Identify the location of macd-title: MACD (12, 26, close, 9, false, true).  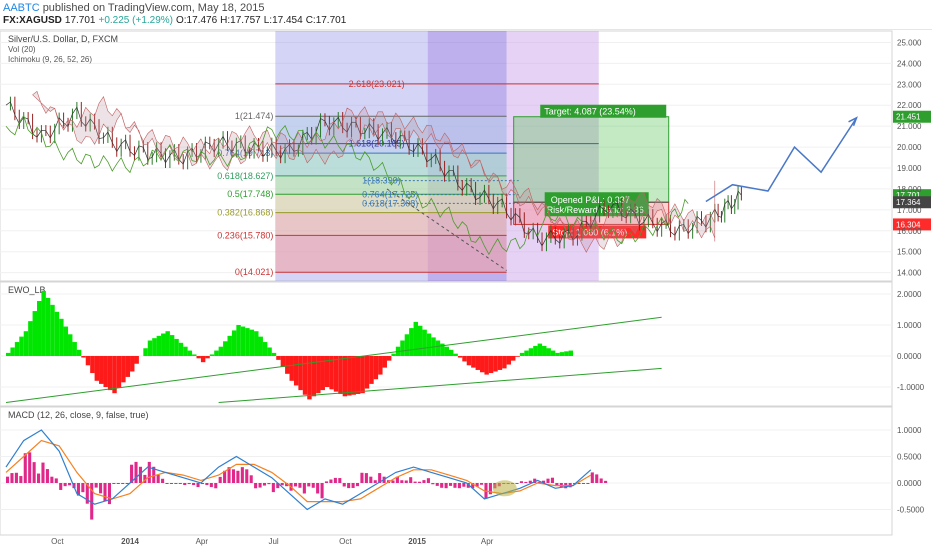
(78, 415).